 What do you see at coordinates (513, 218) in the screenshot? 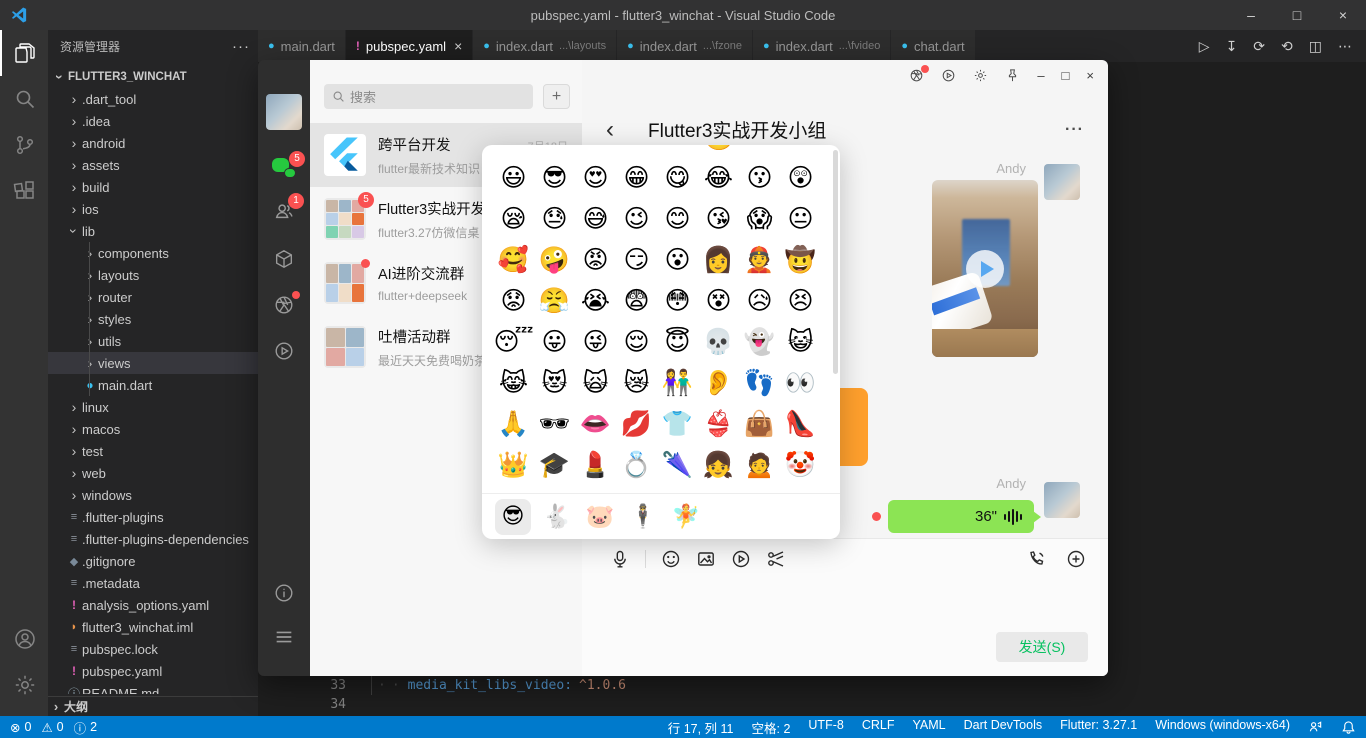
I see `emoji-item: 😪` at bounding box center [513, 218].